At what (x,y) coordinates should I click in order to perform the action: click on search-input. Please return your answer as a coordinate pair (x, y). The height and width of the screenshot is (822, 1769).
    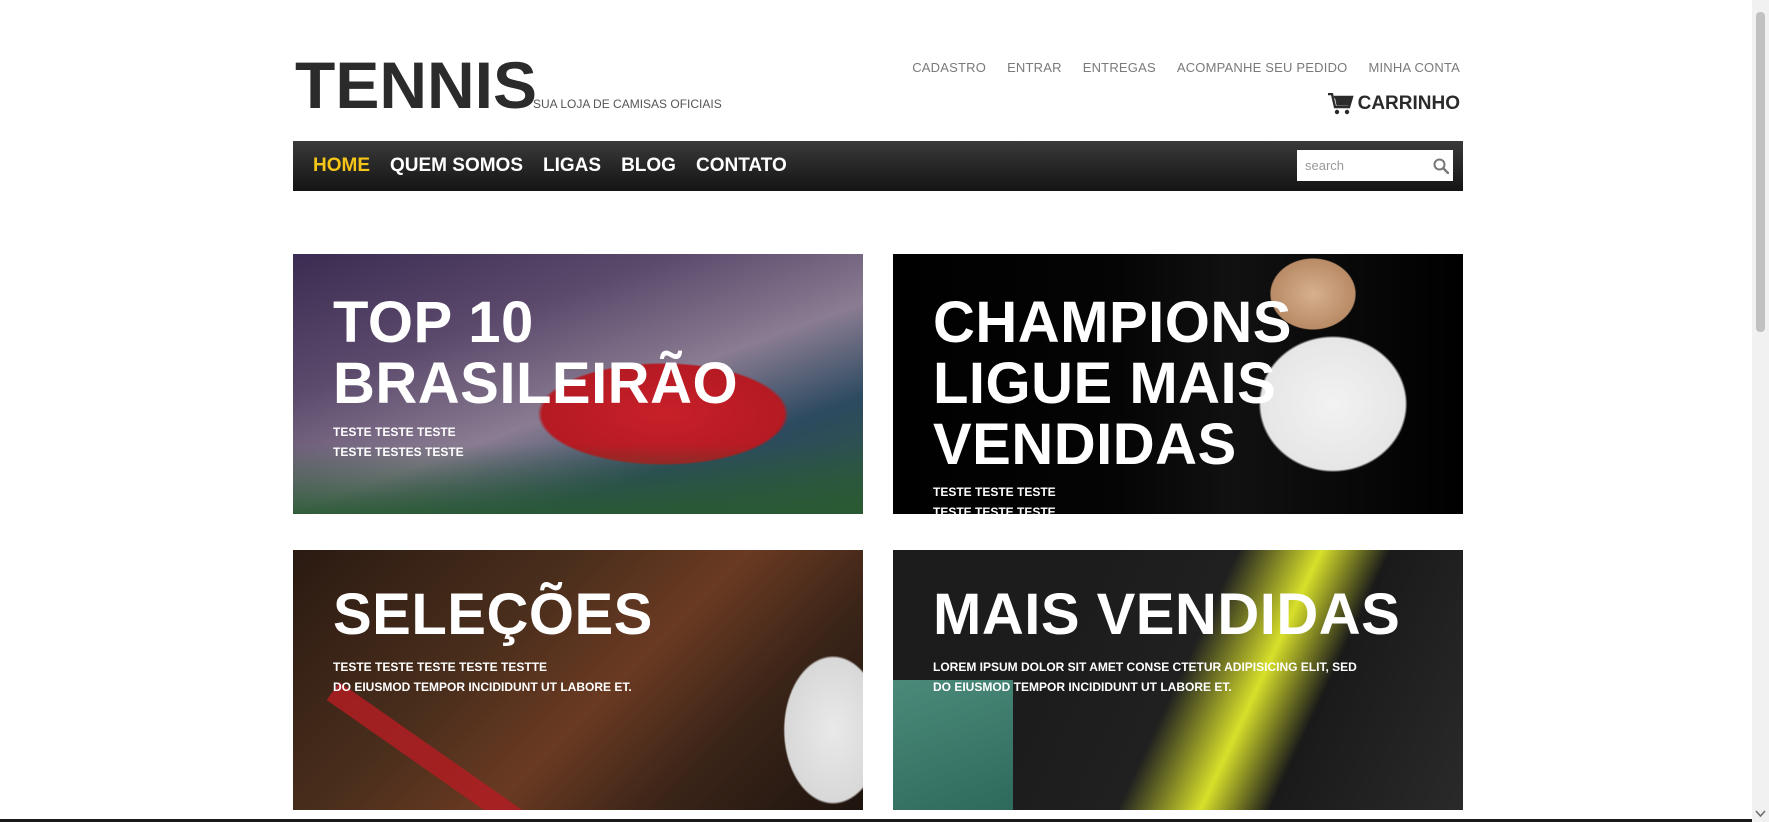
    Looking at the image, I should click on (1364, 165).